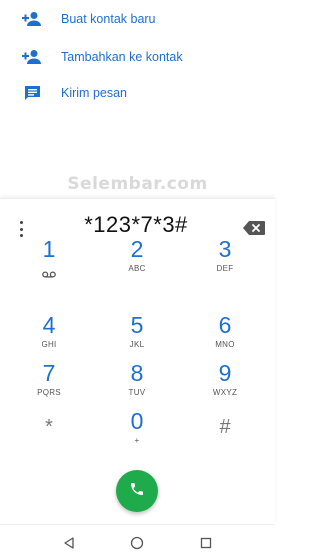 This screenshot has width=320, height=560. I want to click on key-digit: 5, so click(137, 325).